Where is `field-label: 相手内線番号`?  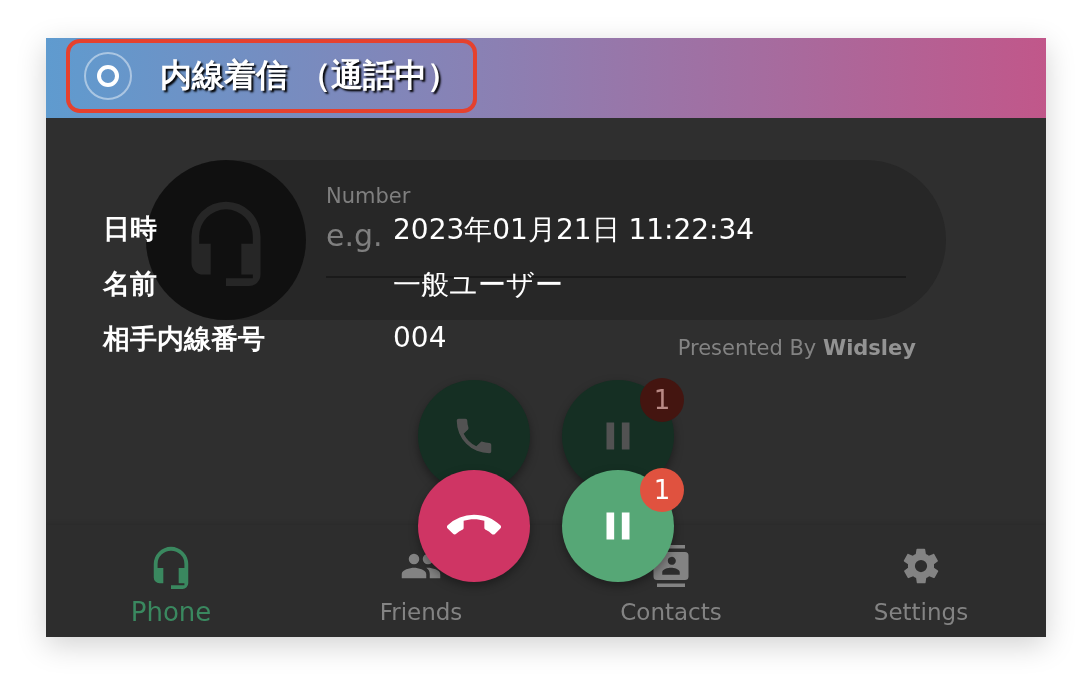 field-label: 相手内線番号 is located at coordinates (184, 339).